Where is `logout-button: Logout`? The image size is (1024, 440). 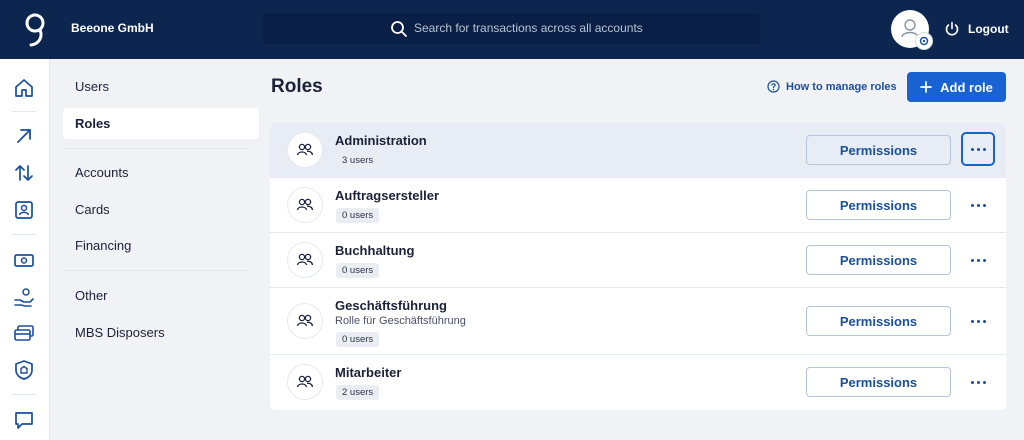 logout-button: Logout is located at coordinates (976, 29).